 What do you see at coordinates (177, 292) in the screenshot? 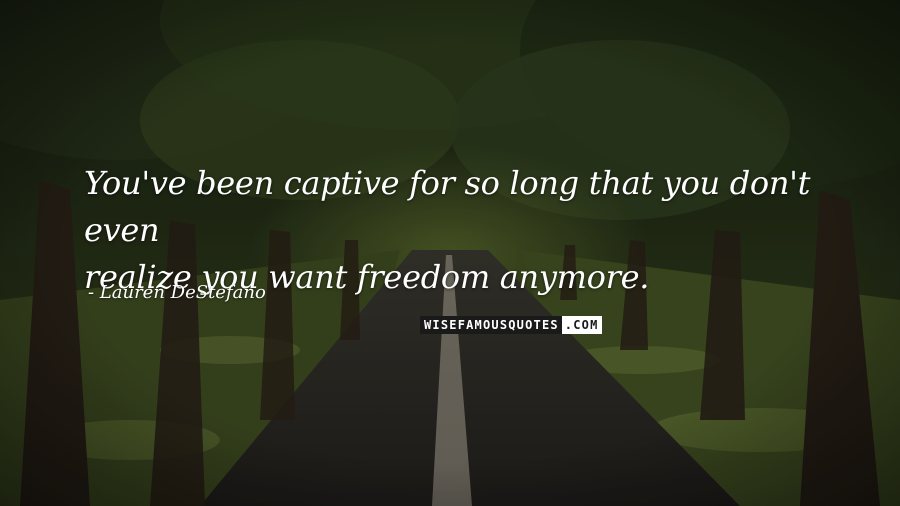
I see `quote-author: - Lauren DeStefano` at bounding box center [177, 292].